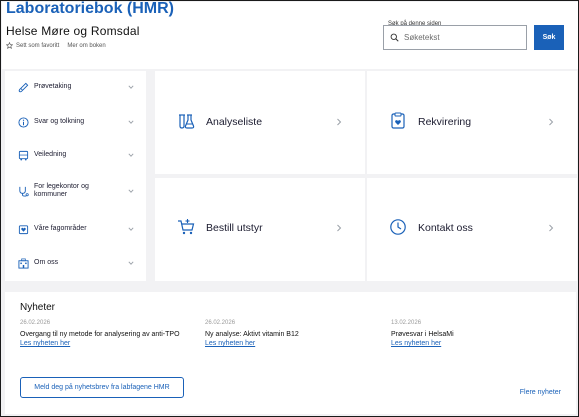 Image resolution: width=579 pixels, height=417 pixels. I want to click on info-icon, so click(23, 122).